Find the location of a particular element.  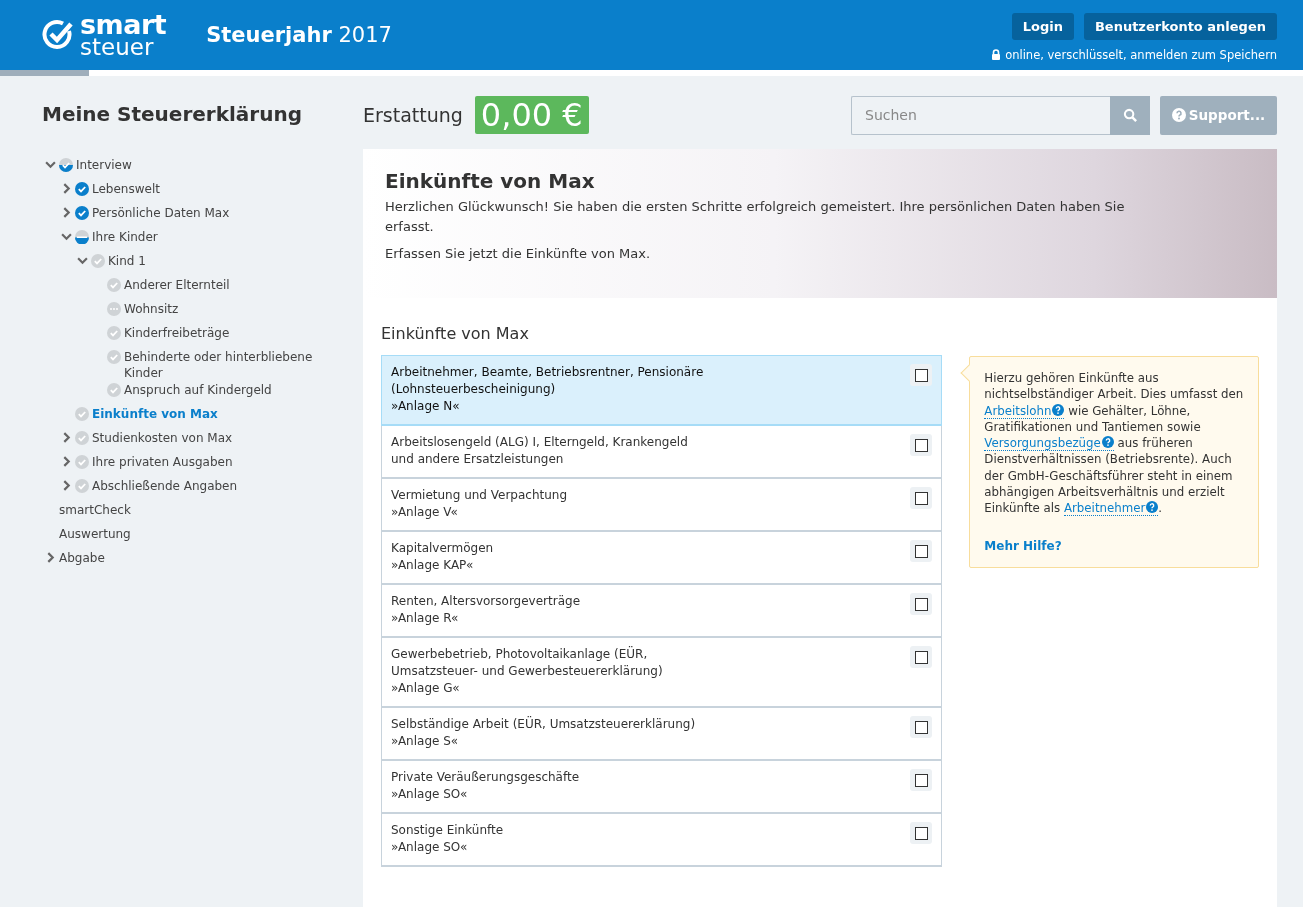

tree-item: Anspruch auf Kindergeld is located at coordinates (198, 389).